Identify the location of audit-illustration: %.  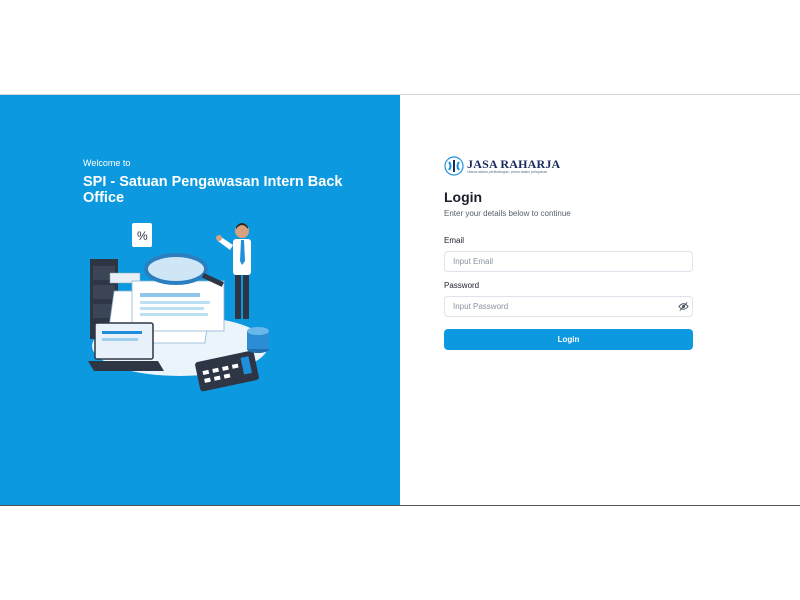
(178, 307).